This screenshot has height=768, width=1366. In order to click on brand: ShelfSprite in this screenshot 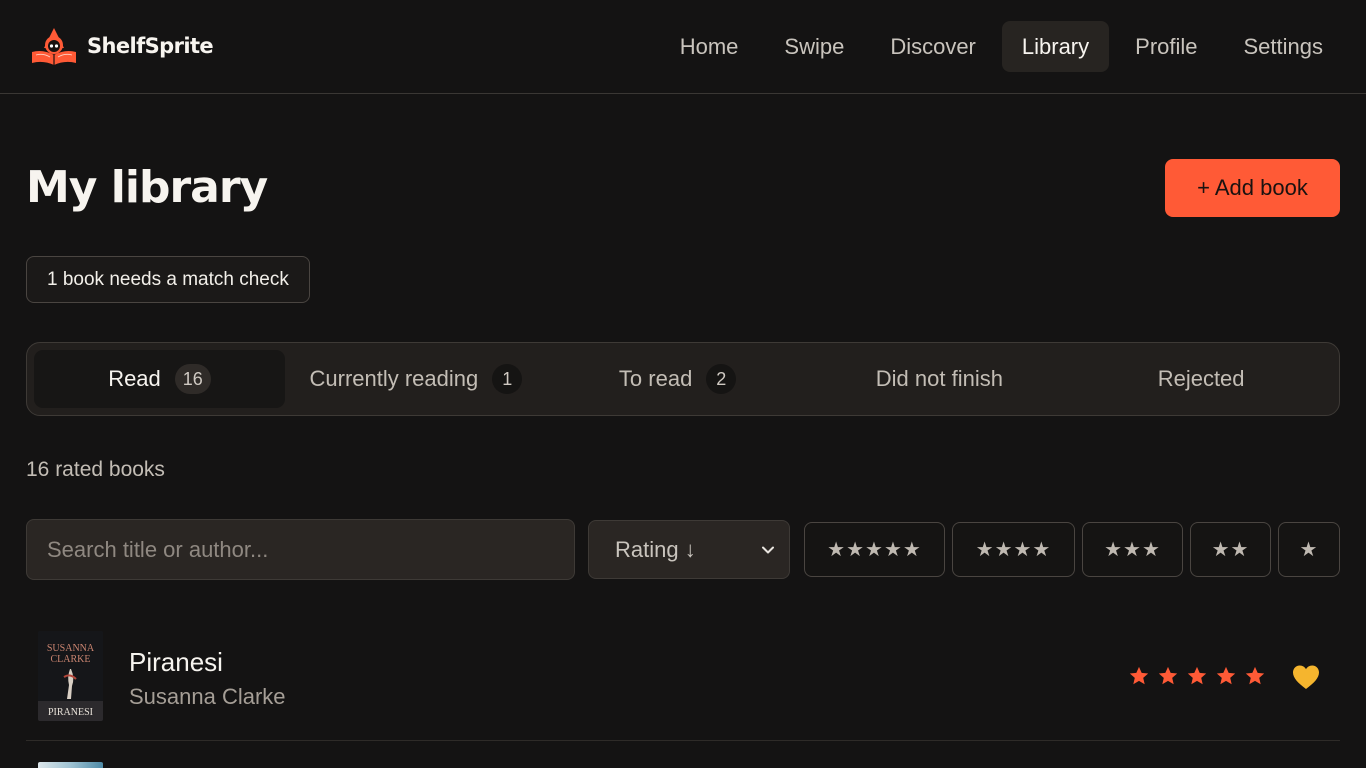, I will do `click(122, 46)`.